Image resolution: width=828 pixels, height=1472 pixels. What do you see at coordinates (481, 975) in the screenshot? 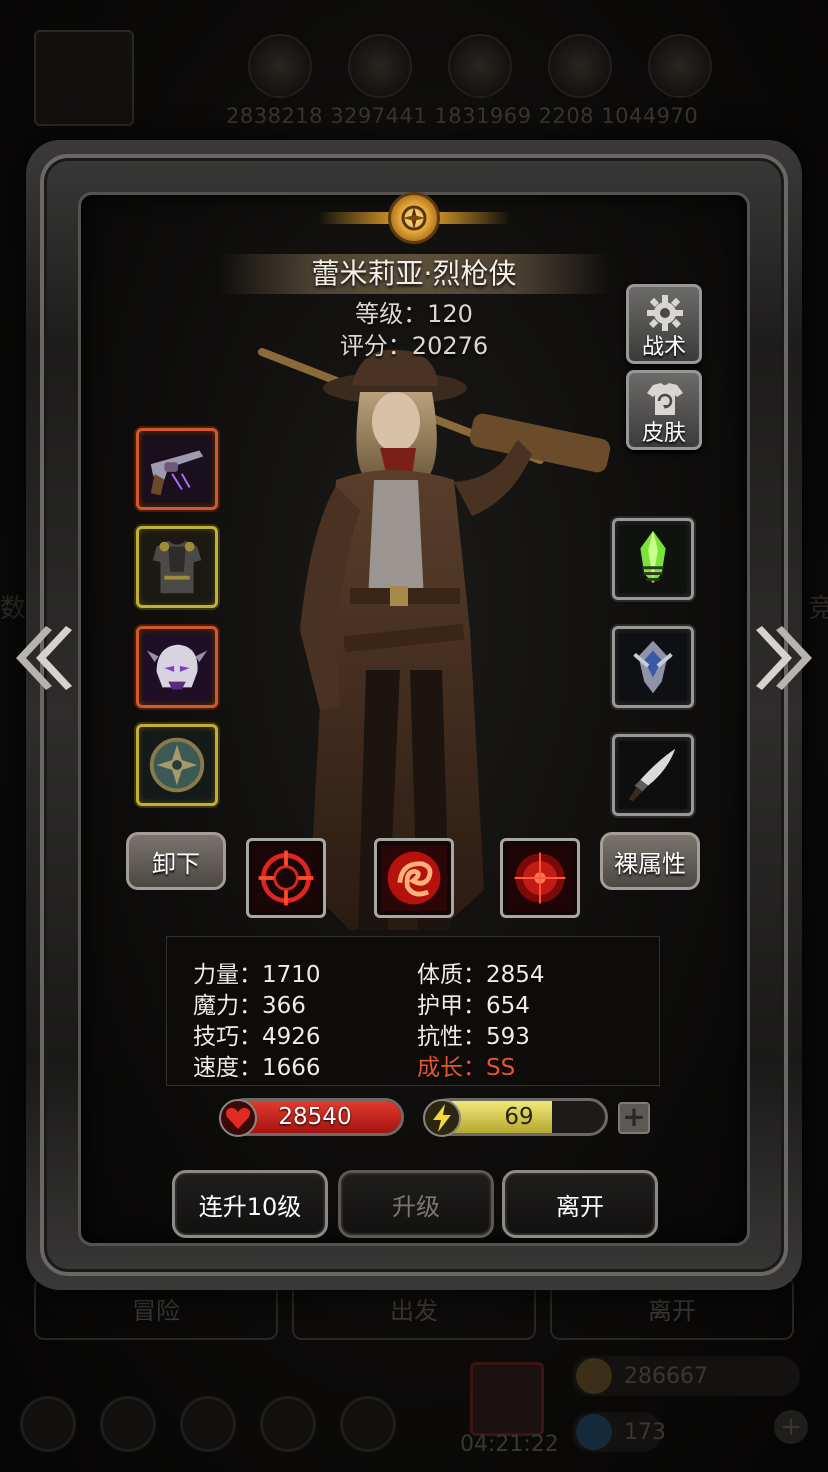
I see `stat-constitution: 体质：2854` at bounding box center [481, 975].